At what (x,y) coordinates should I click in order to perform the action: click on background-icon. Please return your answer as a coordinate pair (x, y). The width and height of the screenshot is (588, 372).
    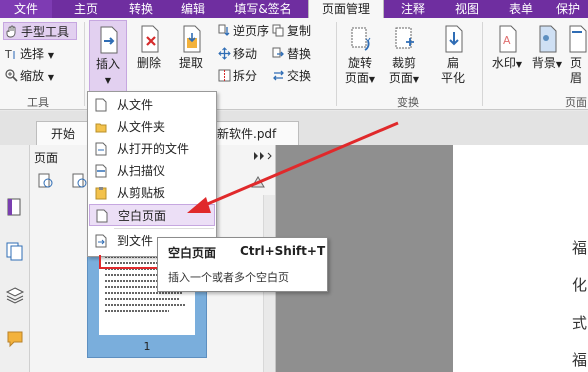
    Looking at the image, I should click on (548, 39).